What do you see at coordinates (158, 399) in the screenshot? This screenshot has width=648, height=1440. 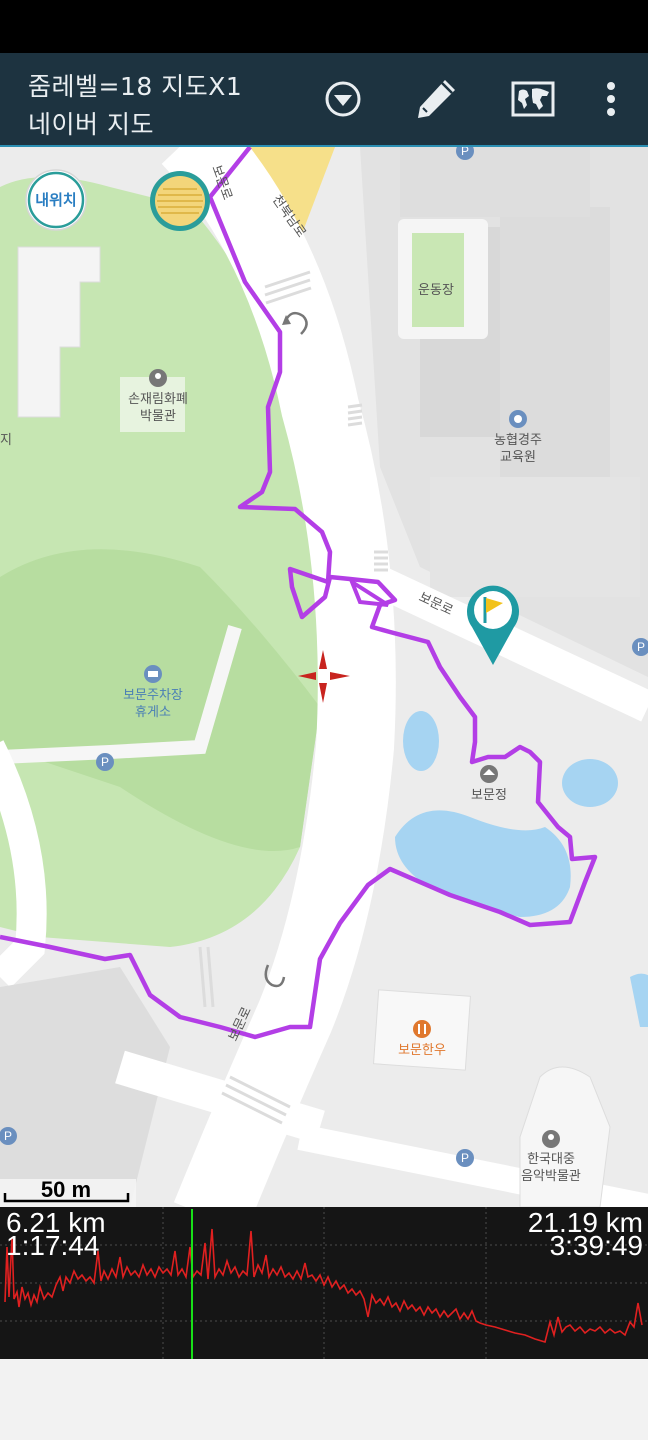 I see `map-label-museum-1: 손재림화폐` at bounding box center [158, 399].